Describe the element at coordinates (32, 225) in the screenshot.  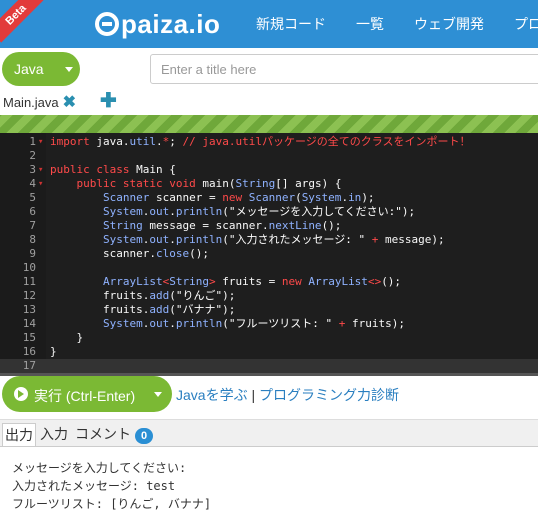
I see `line-number: 7` at that location.